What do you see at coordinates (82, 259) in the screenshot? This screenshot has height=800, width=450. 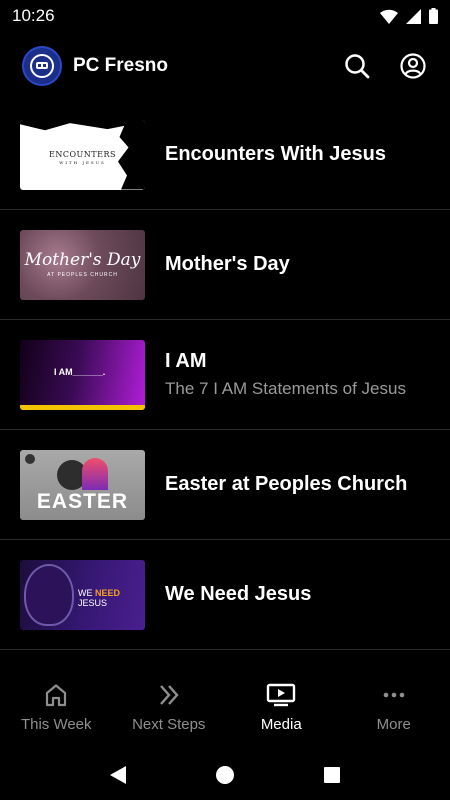 I see `thumbnail-text: Mother's Day` at bounding box center [82, 259].